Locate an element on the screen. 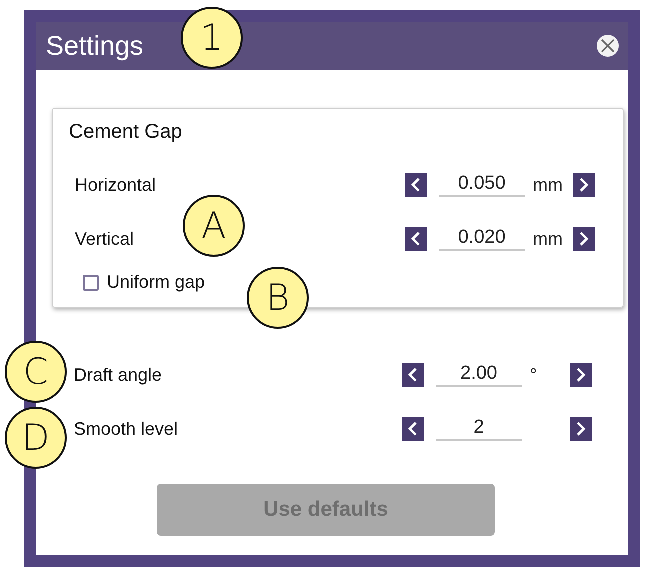 Image resolution: width=653 pixels, height=569 pixels. callout-marker: C is located at coordinates (36, 372).